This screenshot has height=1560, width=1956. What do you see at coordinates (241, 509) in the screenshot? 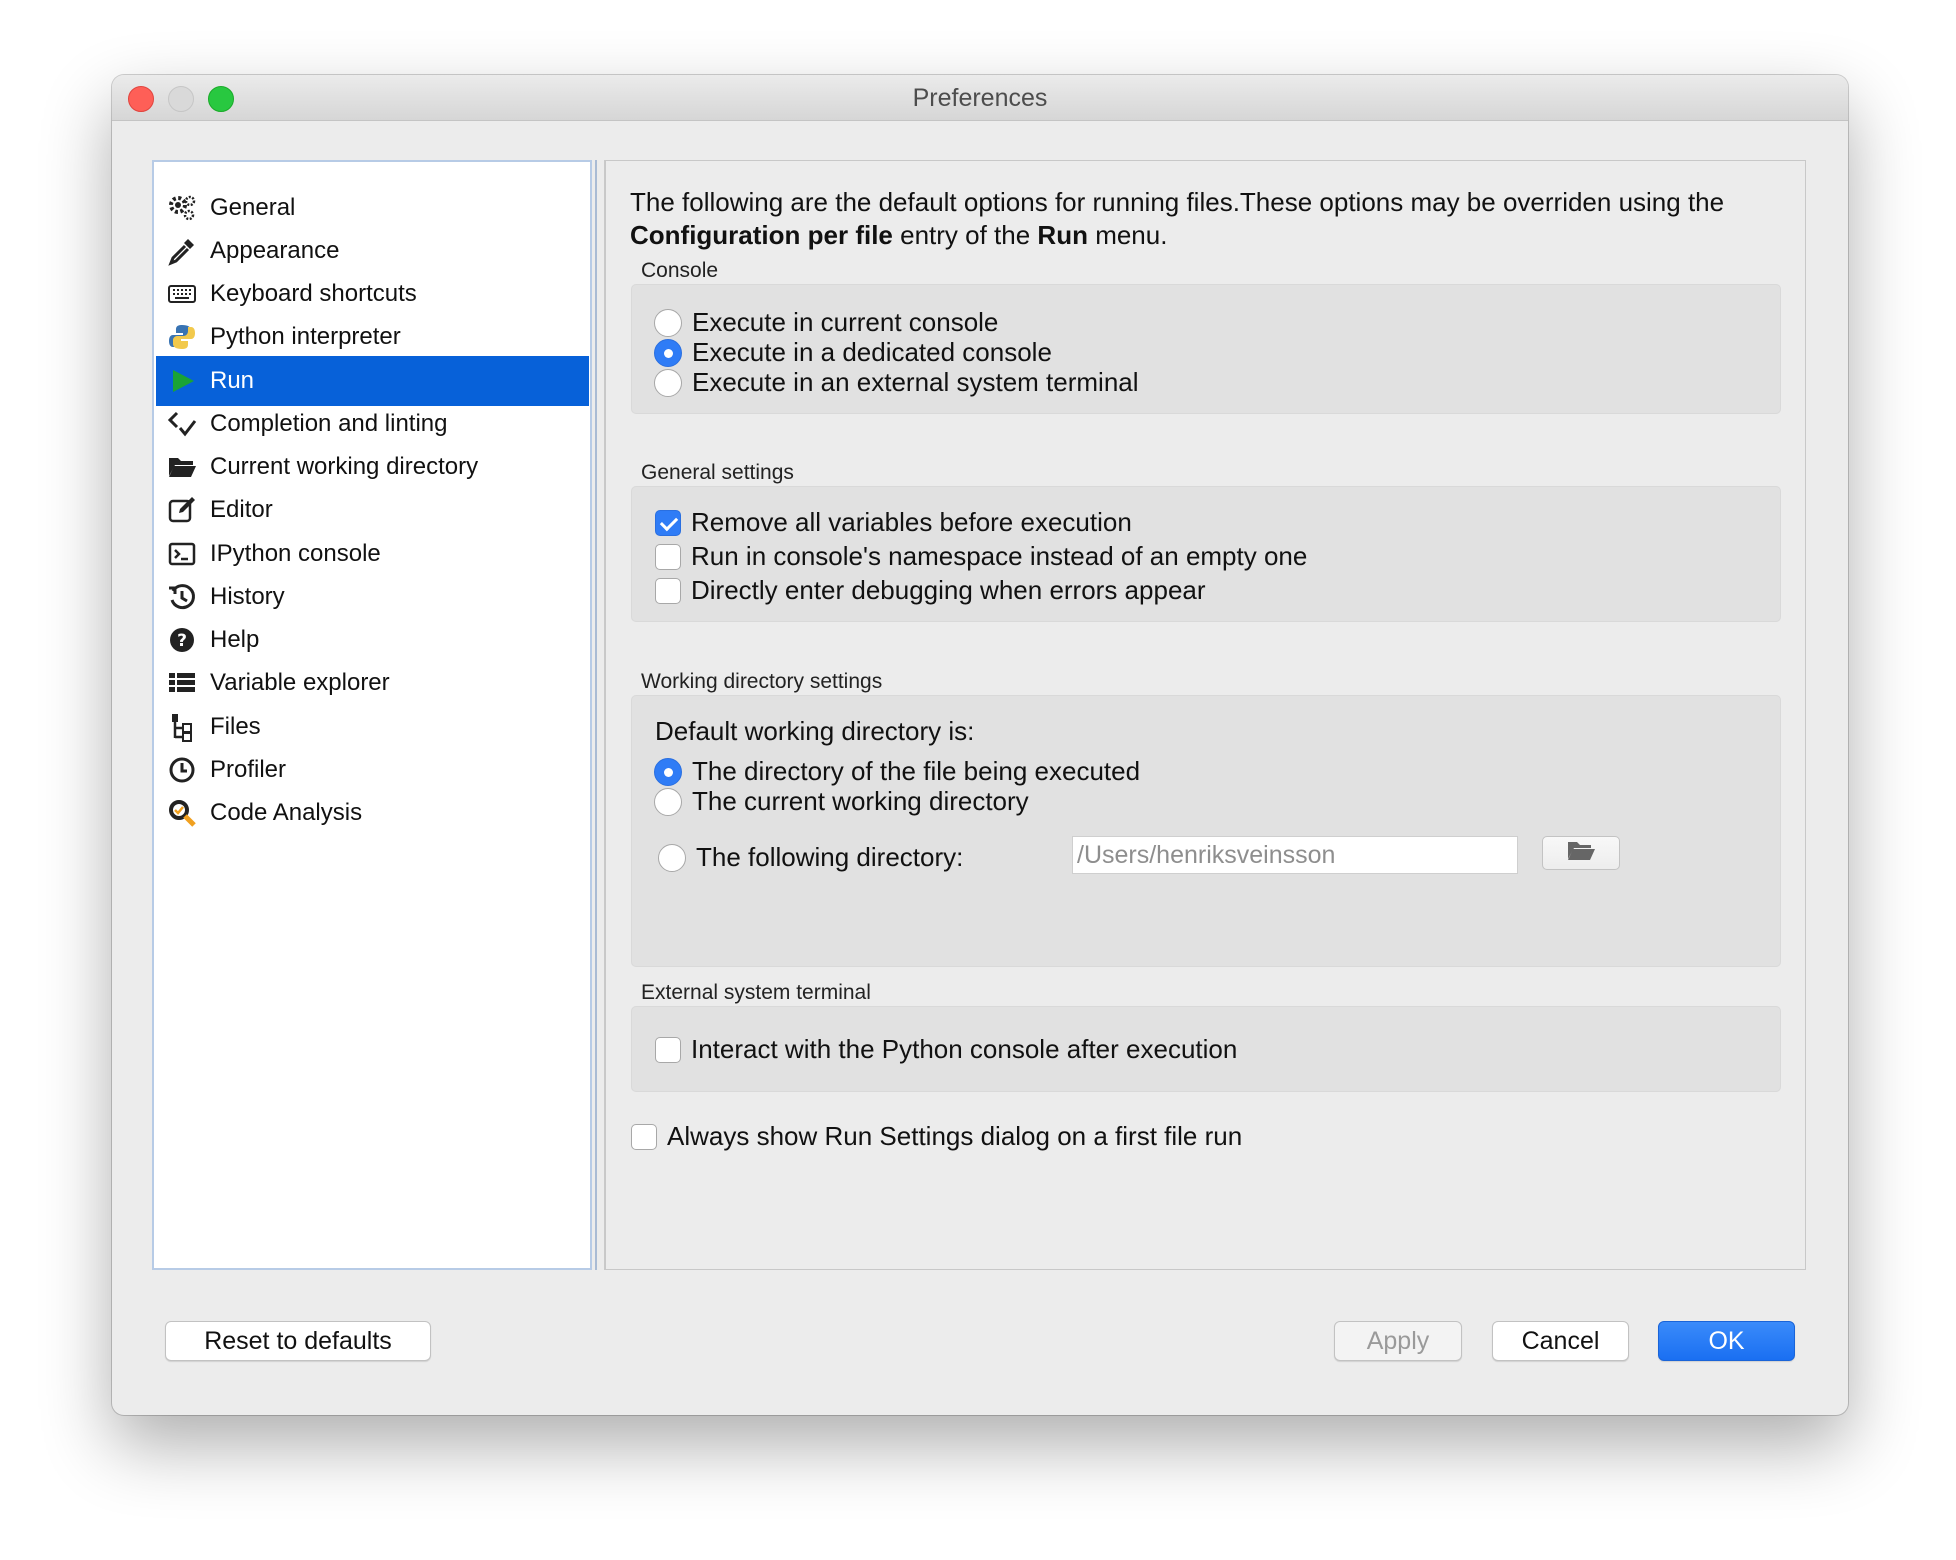
I see `sidebar-item-label: Editor` at bounding box center [241, 509].